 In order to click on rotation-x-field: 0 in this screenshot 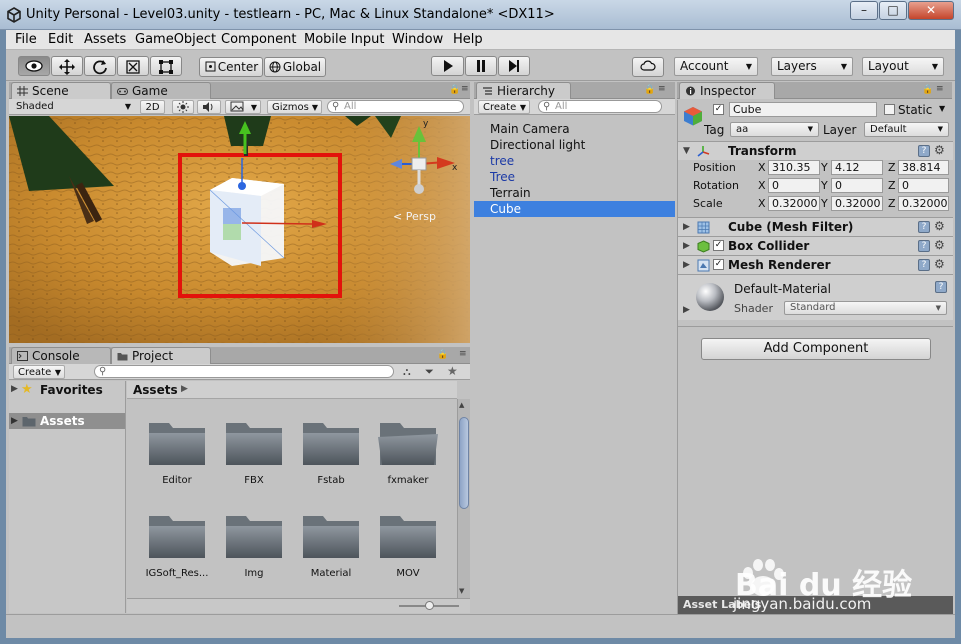, I will do `click(794, 185)`.